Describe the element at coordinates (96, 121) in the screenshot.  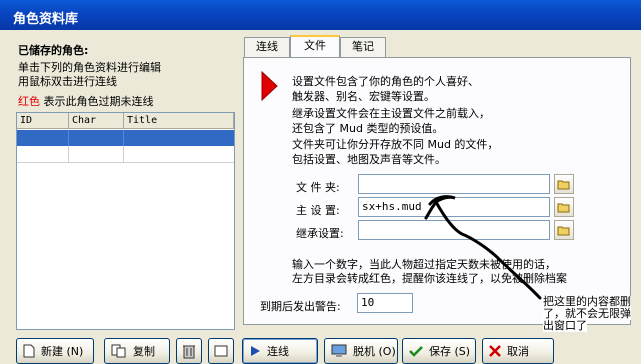
I see `column-header-char: Char` at that location.